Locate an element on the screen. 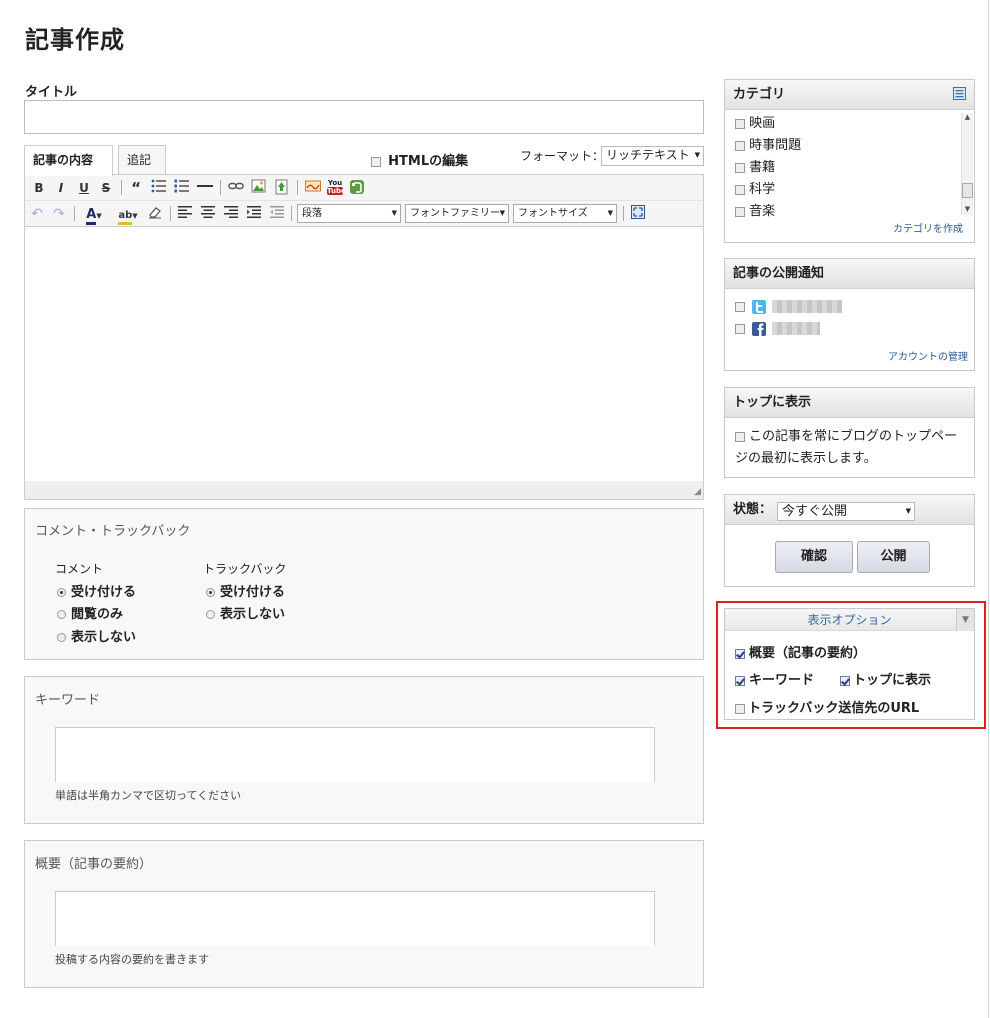  confirm-button: 確認 is located at coordinates (814, 557).